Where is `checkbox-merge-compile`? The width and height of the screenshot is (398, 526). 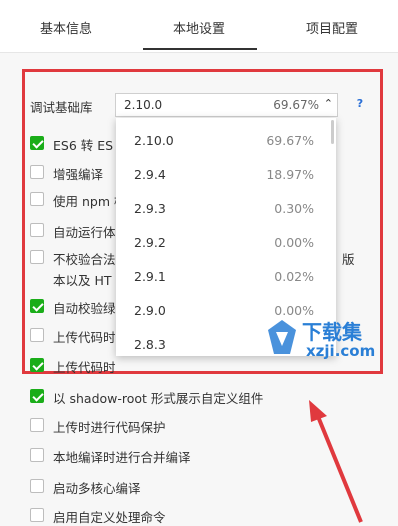
checkbox-merge-compile is located at coordinates (37, 455).